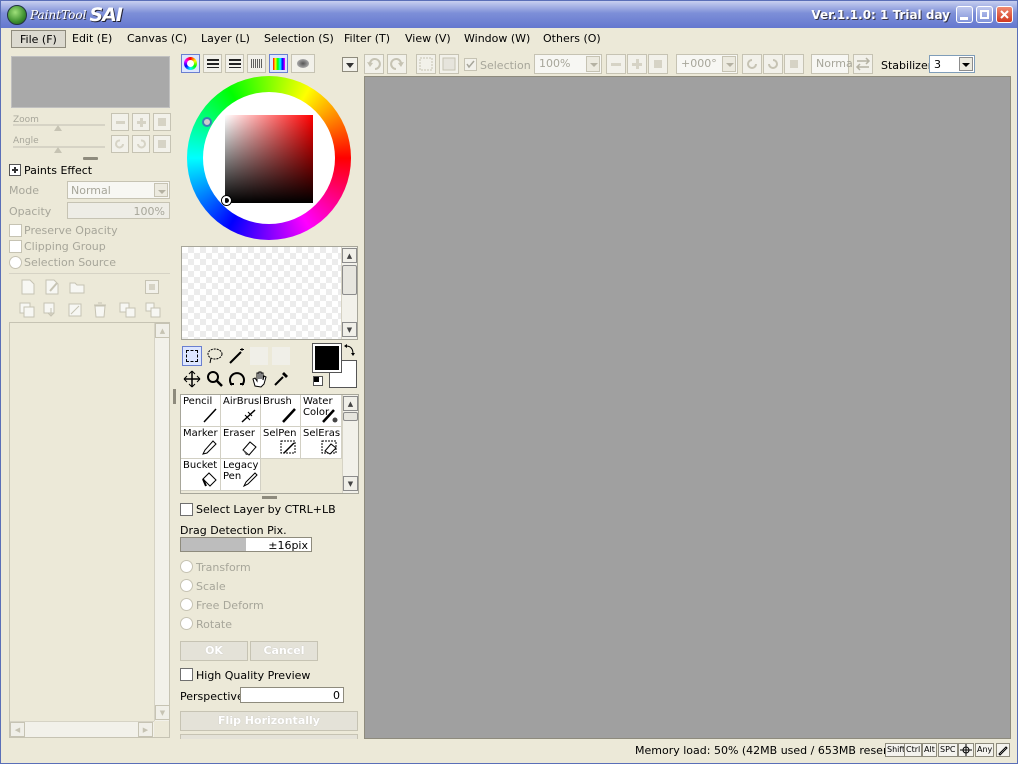 This screenshot has height=764, width=1018. What do you see at coordinates (58, 150) in the screenshot?
I see `angle-slider-thumb` at bounding box center [58, 150].